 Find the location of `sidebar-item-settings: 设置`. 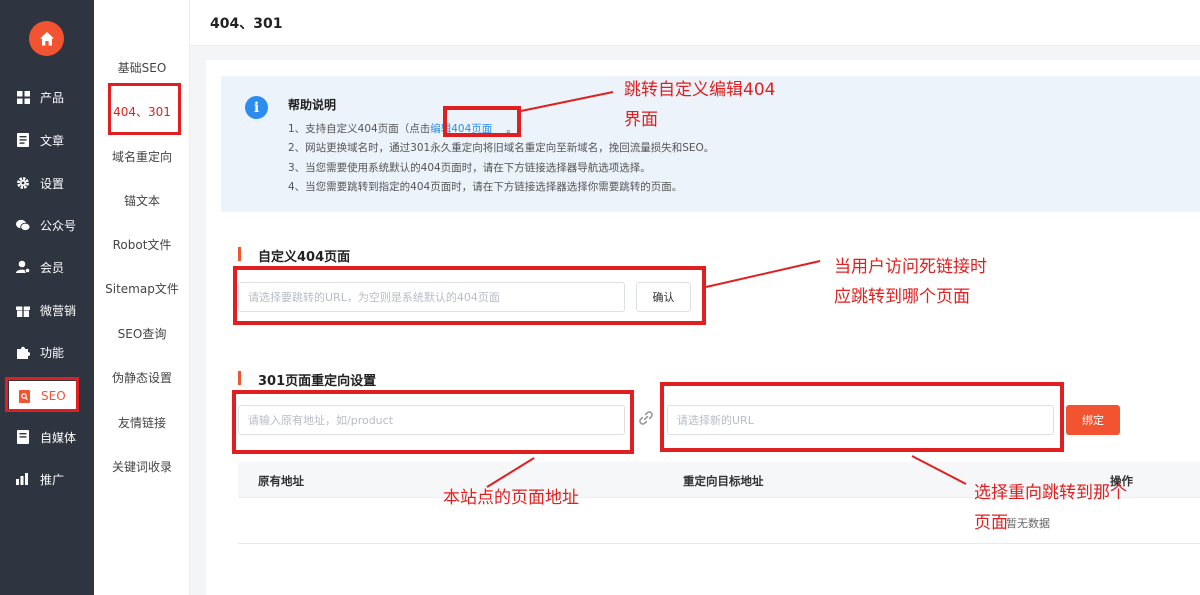

sidebar-item-settings: 设置 is located at coordinates (47, 183).